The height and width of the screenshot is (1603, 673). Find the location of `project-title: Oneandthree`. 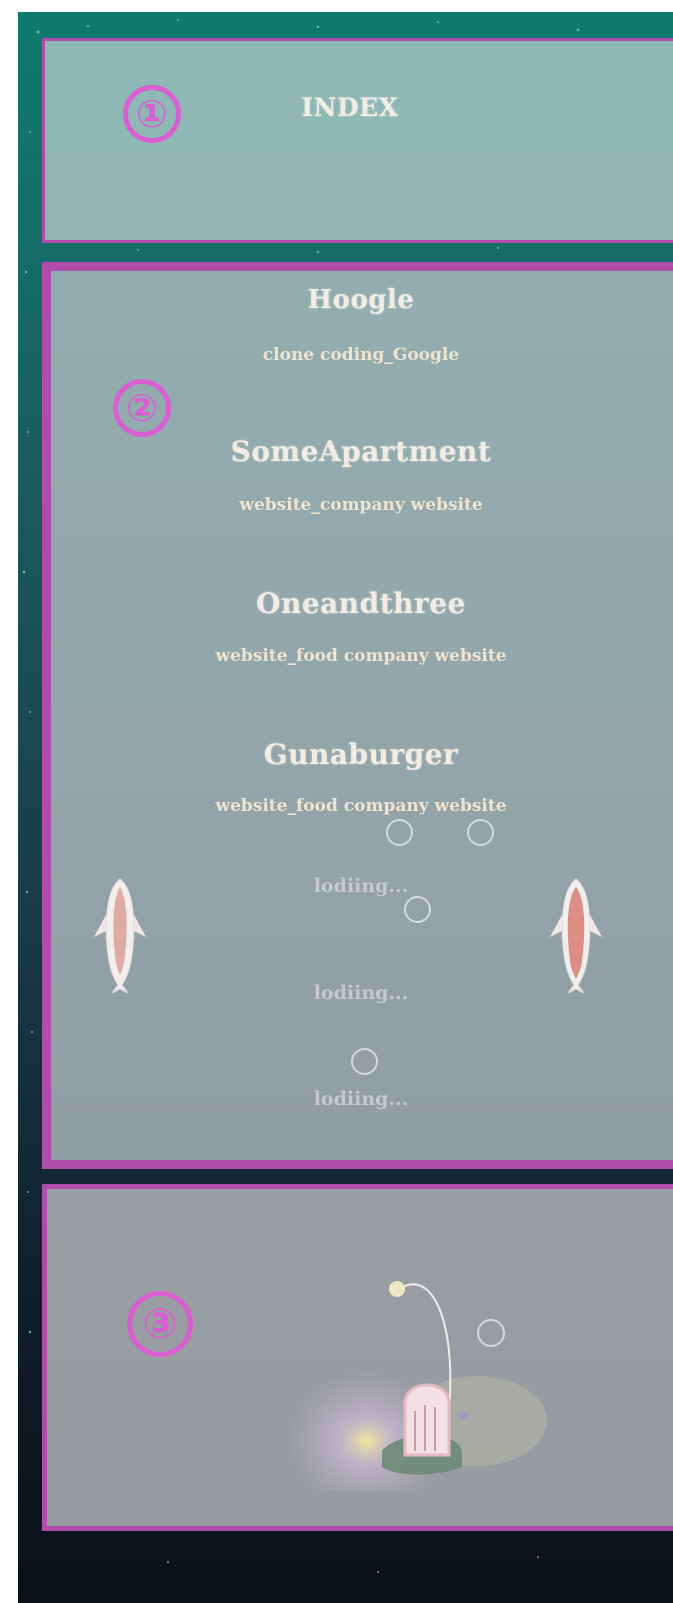

project-title: Oneandthree is located at coordinates (361, 603).